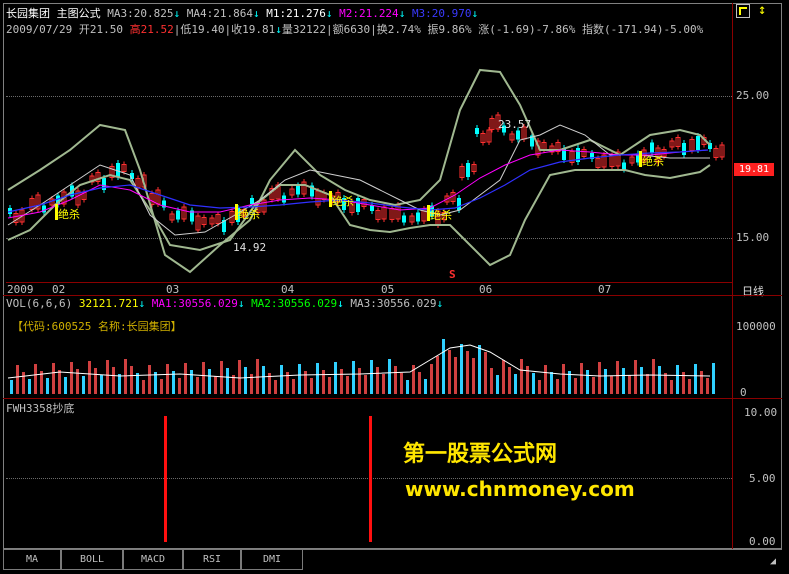 This screenshot has height=574, width=789. Describe the element at coordinates (773, 561) in the screenshot. I see `scroll-right-icon: ◢` at that location.